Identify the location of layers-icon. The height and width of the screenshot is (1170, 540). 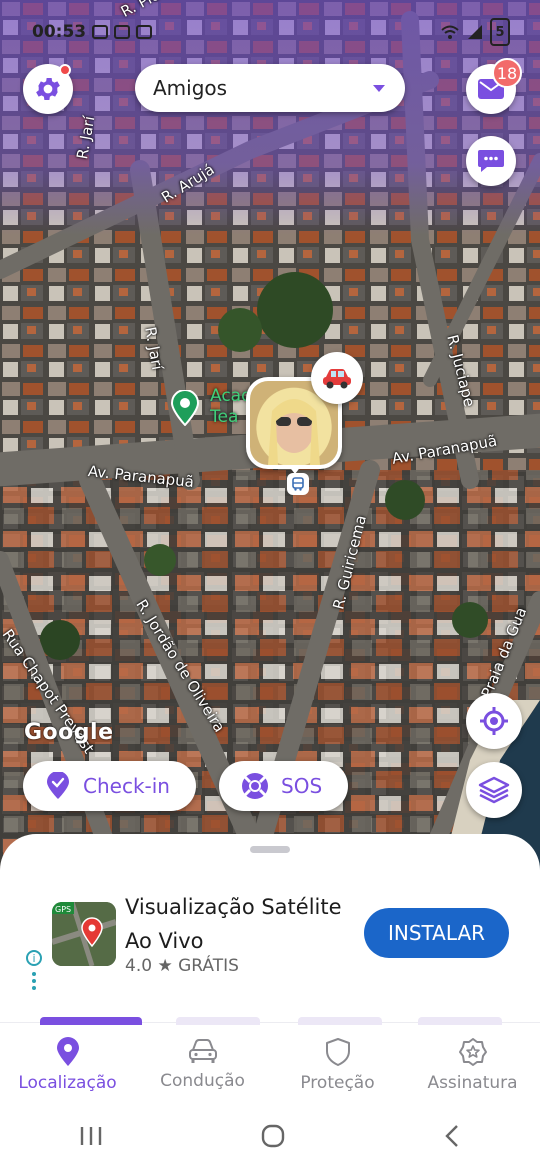
(494, 790).